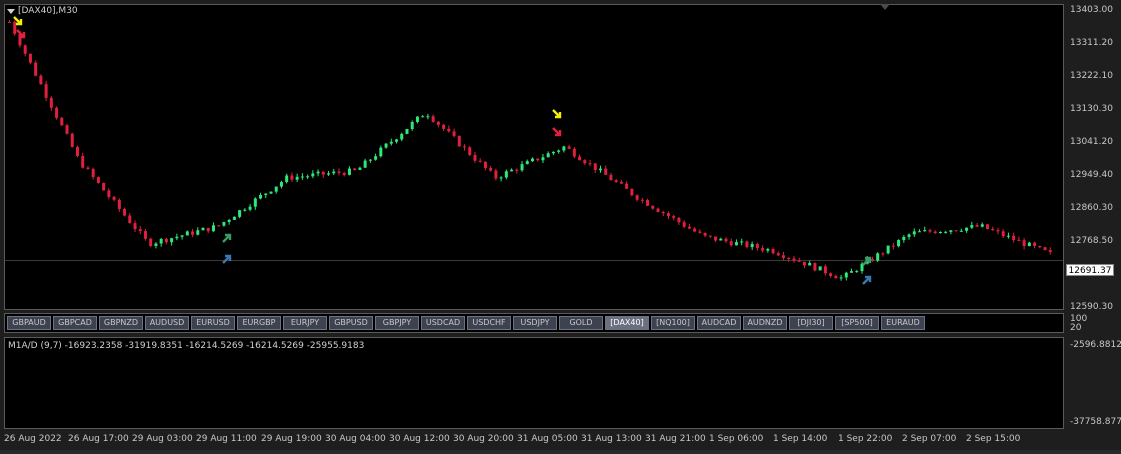  What do you see at coordinates (162, 439) in the screenshot?
I see `time-axis-label: 29 Aug 03:00` at bounding box center [162, 439].